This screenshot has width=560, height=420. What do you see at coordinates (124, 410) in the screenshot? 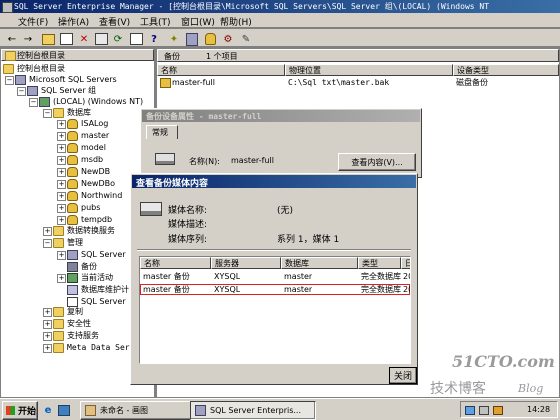
I see `task-paint-label: 未命名 - 画图` at bounding box center [124, 410].